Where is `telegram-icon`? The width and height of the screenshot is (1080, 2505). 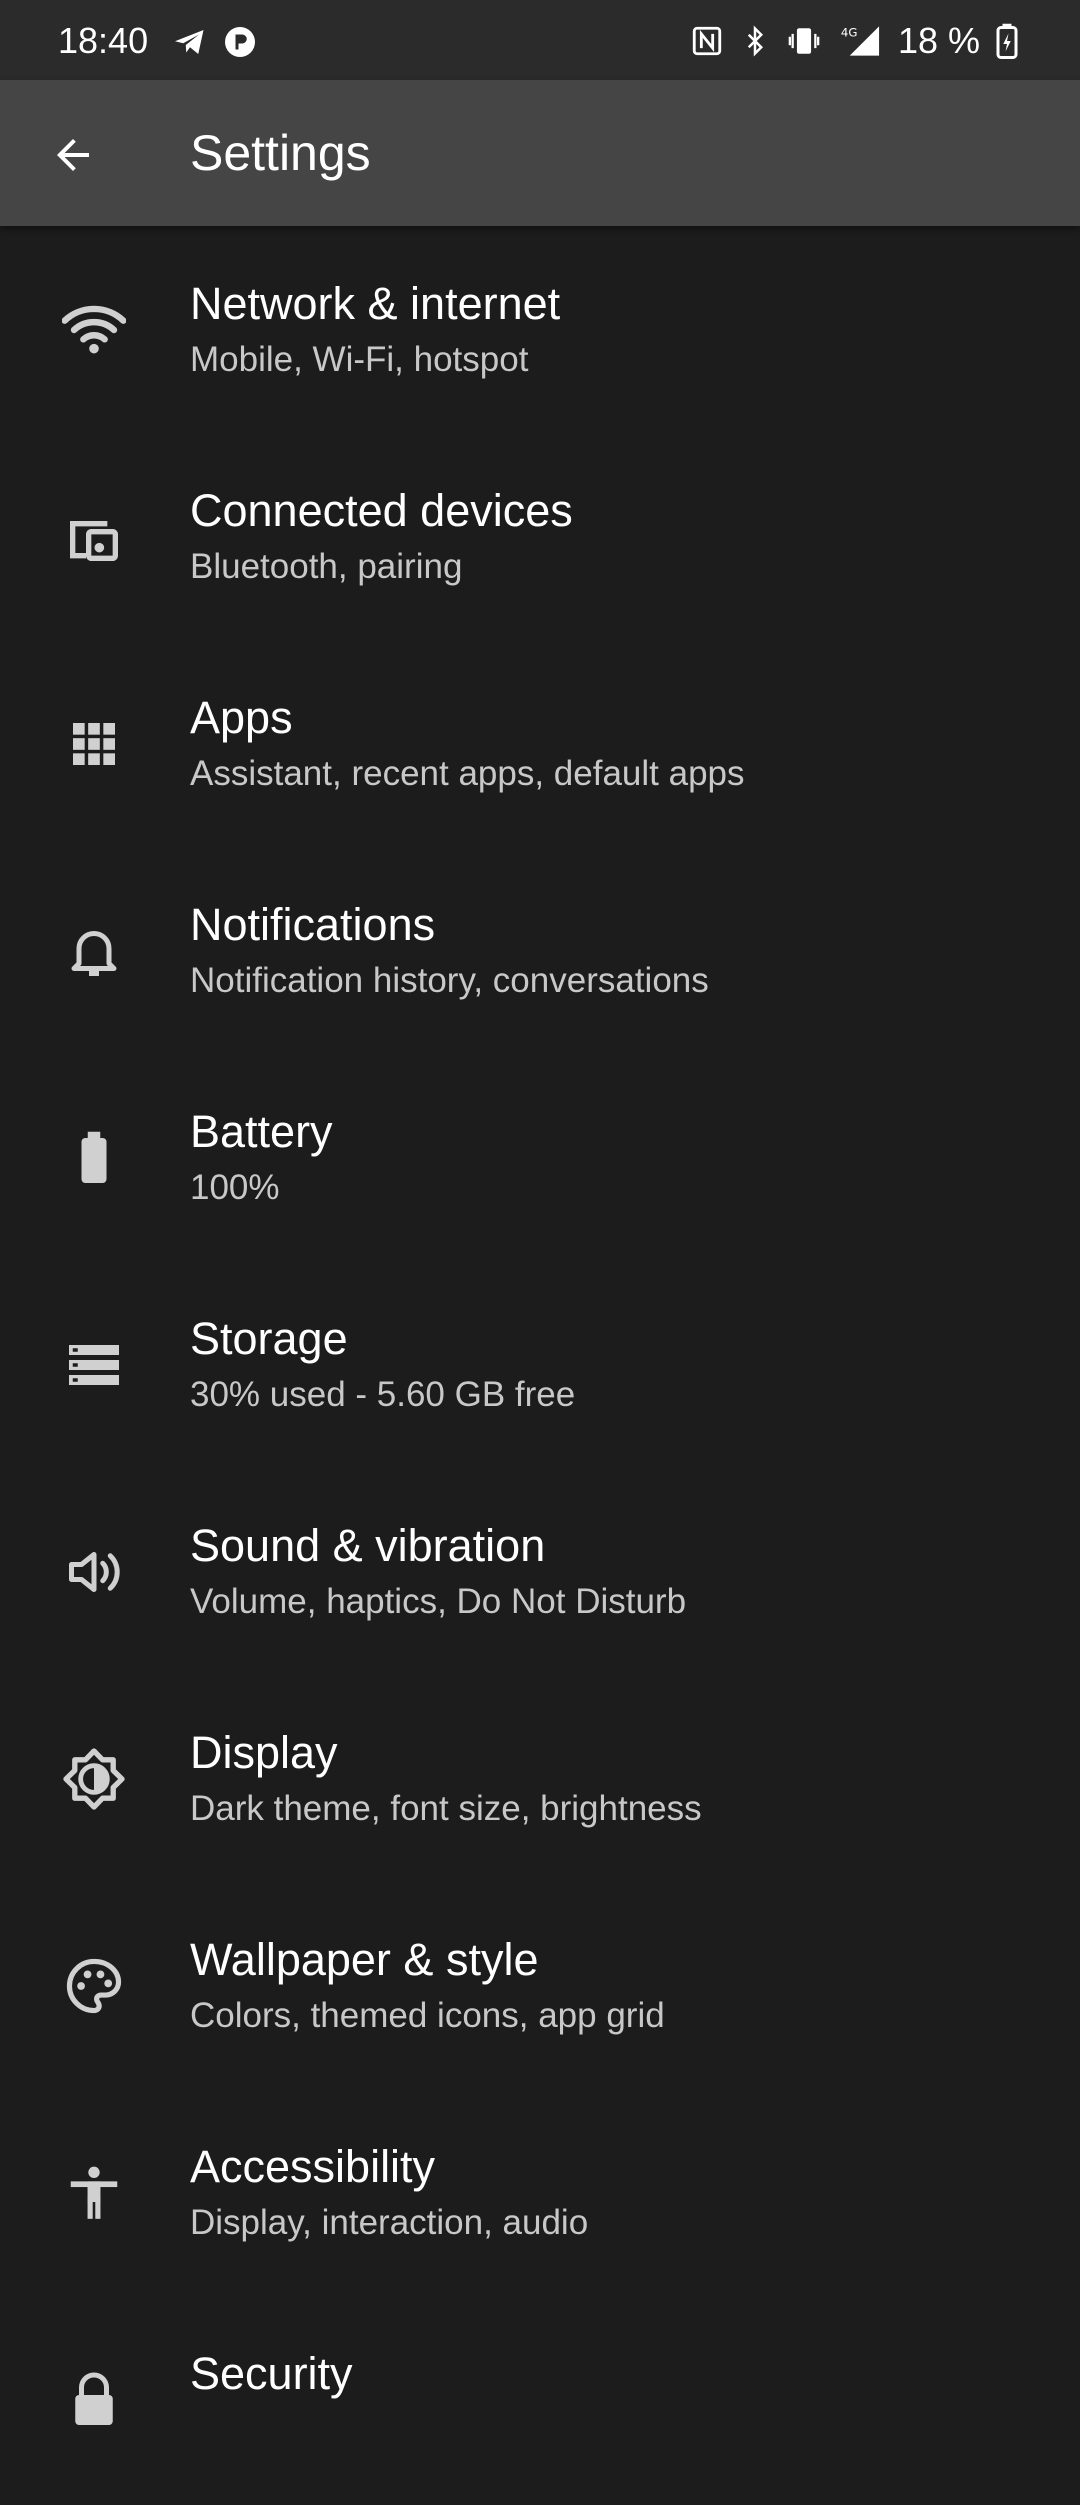
telegram-icon is located at coordinates (190, 42).